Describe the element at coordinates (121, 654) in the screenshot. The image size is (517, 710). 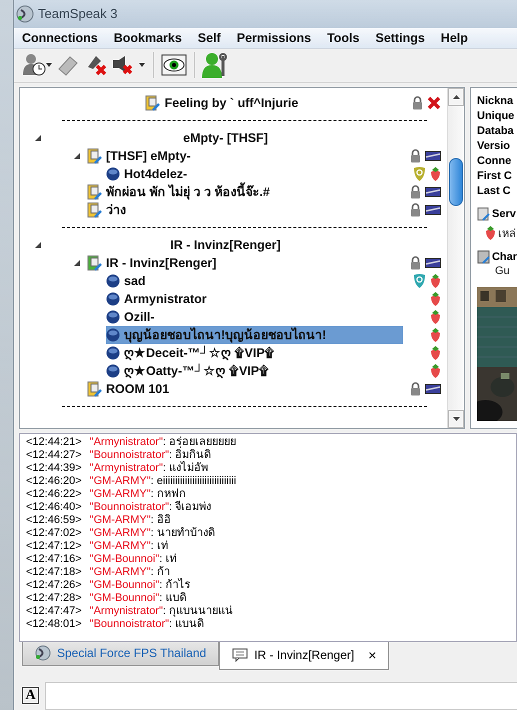
I see `chat-tab: Special Force FPS Thailand` at that location.